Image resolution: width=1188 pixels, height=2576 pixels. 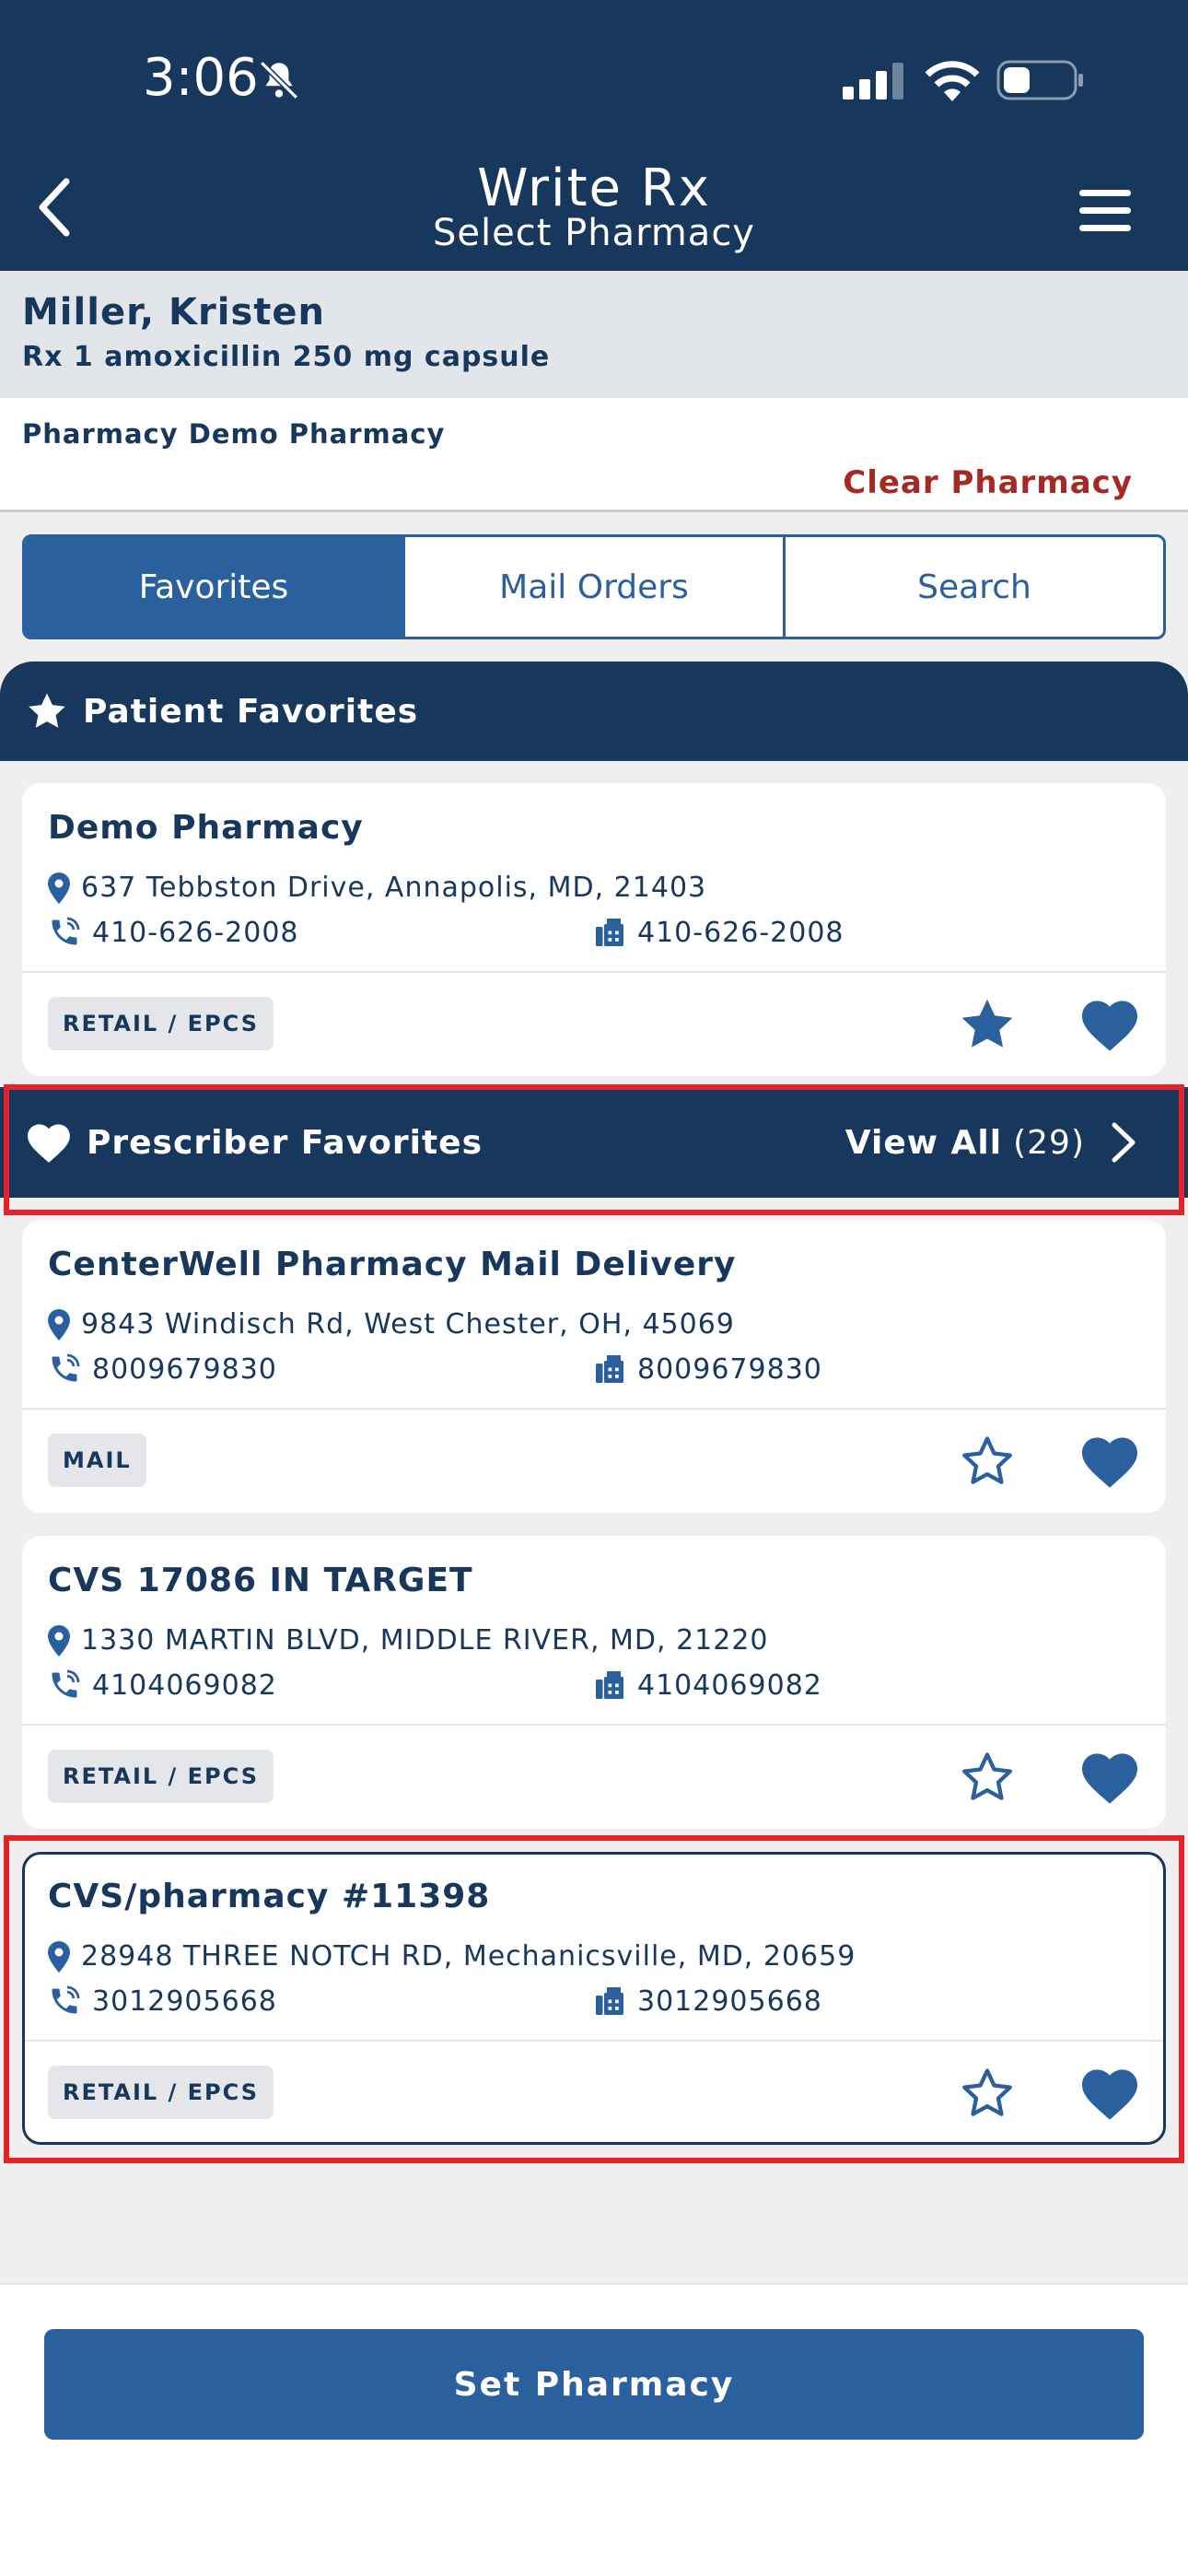 I want to click on phone-number: 410-626-2008, so click(x=195, y=932).